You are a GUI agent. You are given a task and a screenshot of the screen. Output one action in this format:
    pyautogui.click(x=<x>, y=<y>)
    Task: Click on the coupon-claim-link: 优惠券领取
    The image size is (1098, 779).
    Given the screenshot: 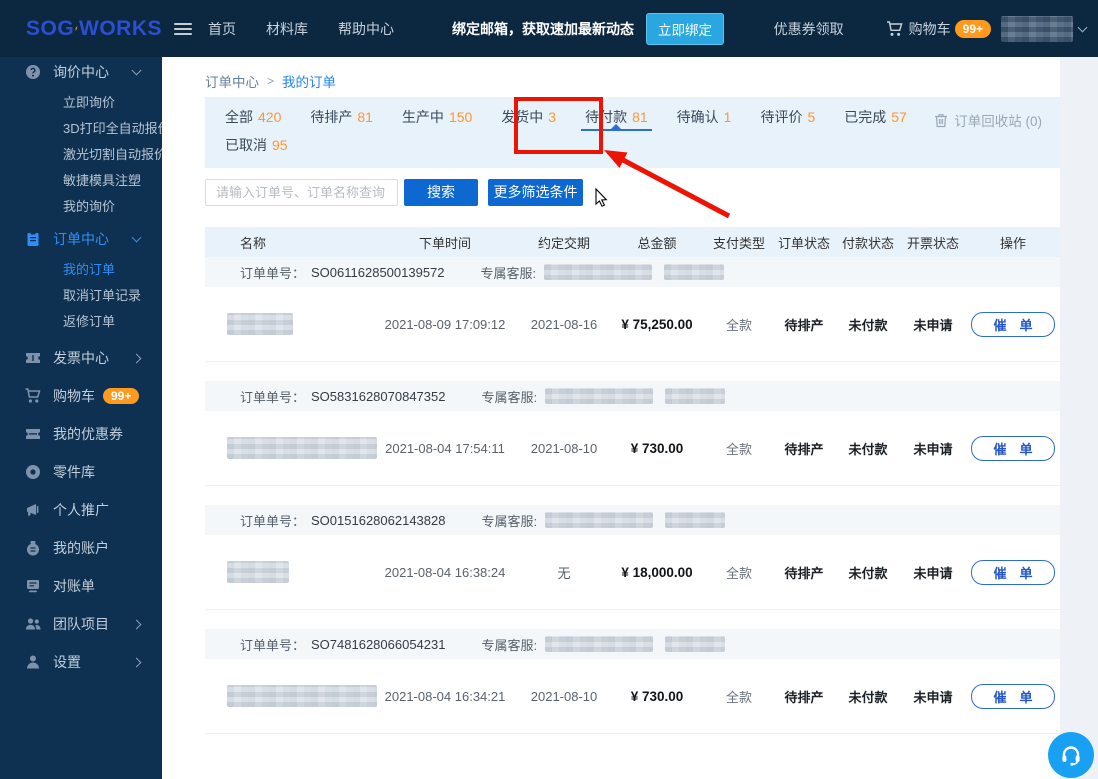 What is the action you would take?
    pyautogui.click(x=809, y=29)
    